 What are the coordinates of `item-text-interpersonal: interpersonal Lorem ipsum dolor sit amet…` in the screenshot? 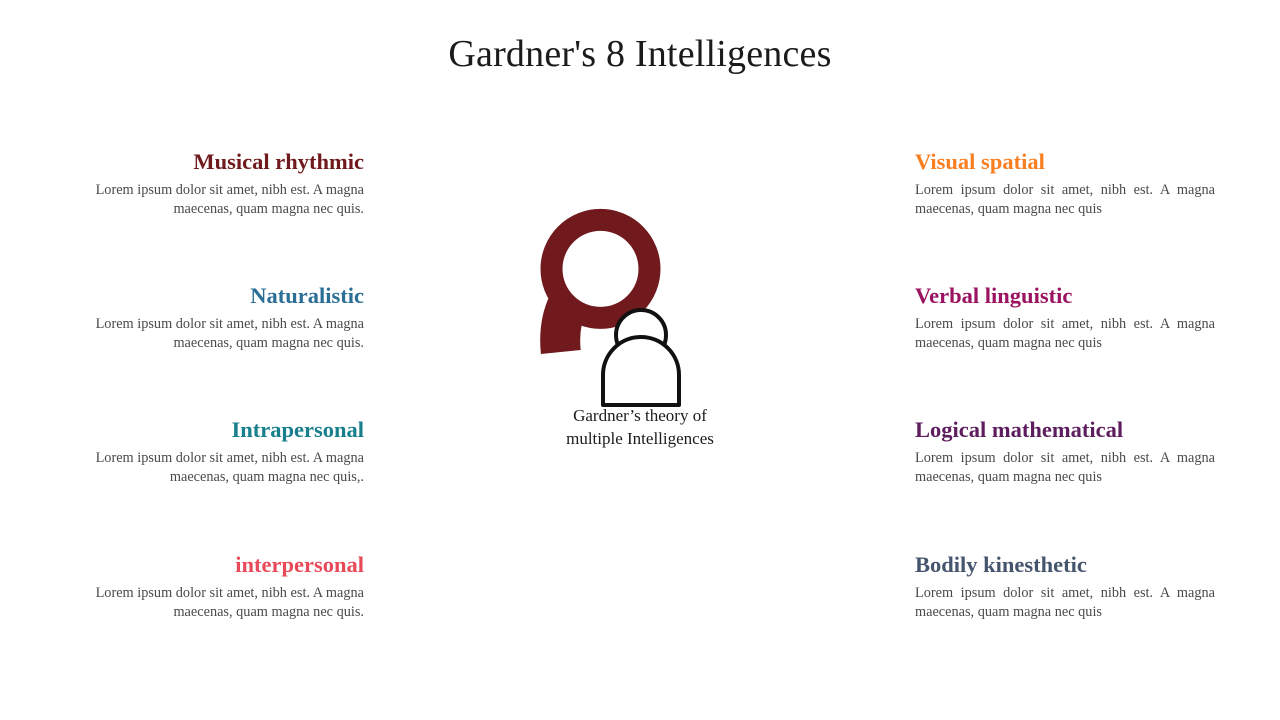 It's located at (214, 587).